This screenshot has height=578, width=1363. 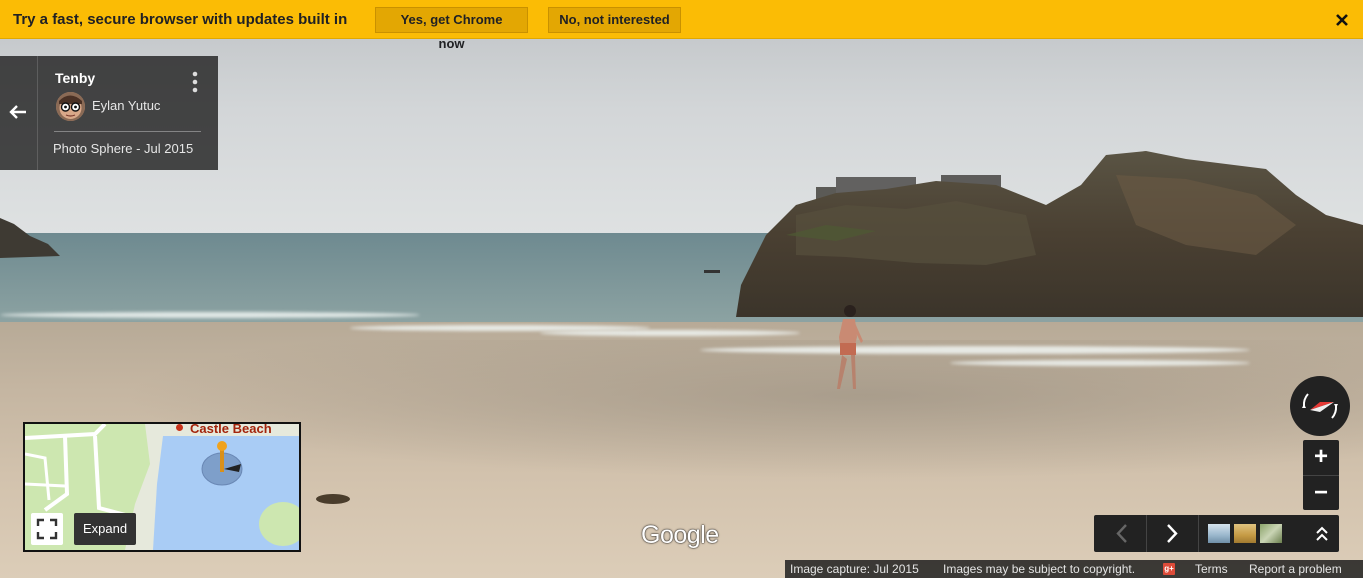 I want to click on expand-map-button, so click(x=47, y=529).